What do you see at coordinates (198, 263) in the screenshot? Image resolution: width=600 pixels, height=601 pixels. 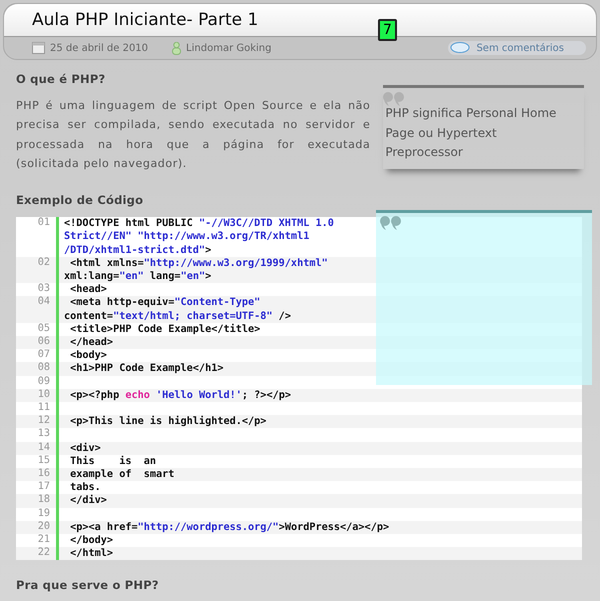 I see `code-line: <html xmlns="http://www.w3.org/1999/xhtml"` at bounding box center [198, 263].